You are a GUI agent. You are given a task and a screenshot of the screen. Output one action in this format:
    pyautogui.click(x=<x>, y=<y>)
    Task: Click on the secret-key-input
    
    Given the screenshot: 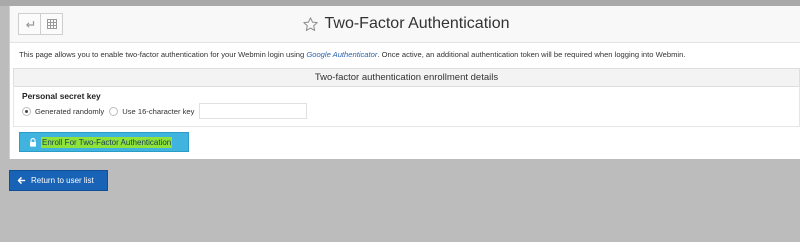 What is the action you would take?
    pyautogui.click(x=253, y=111)
    